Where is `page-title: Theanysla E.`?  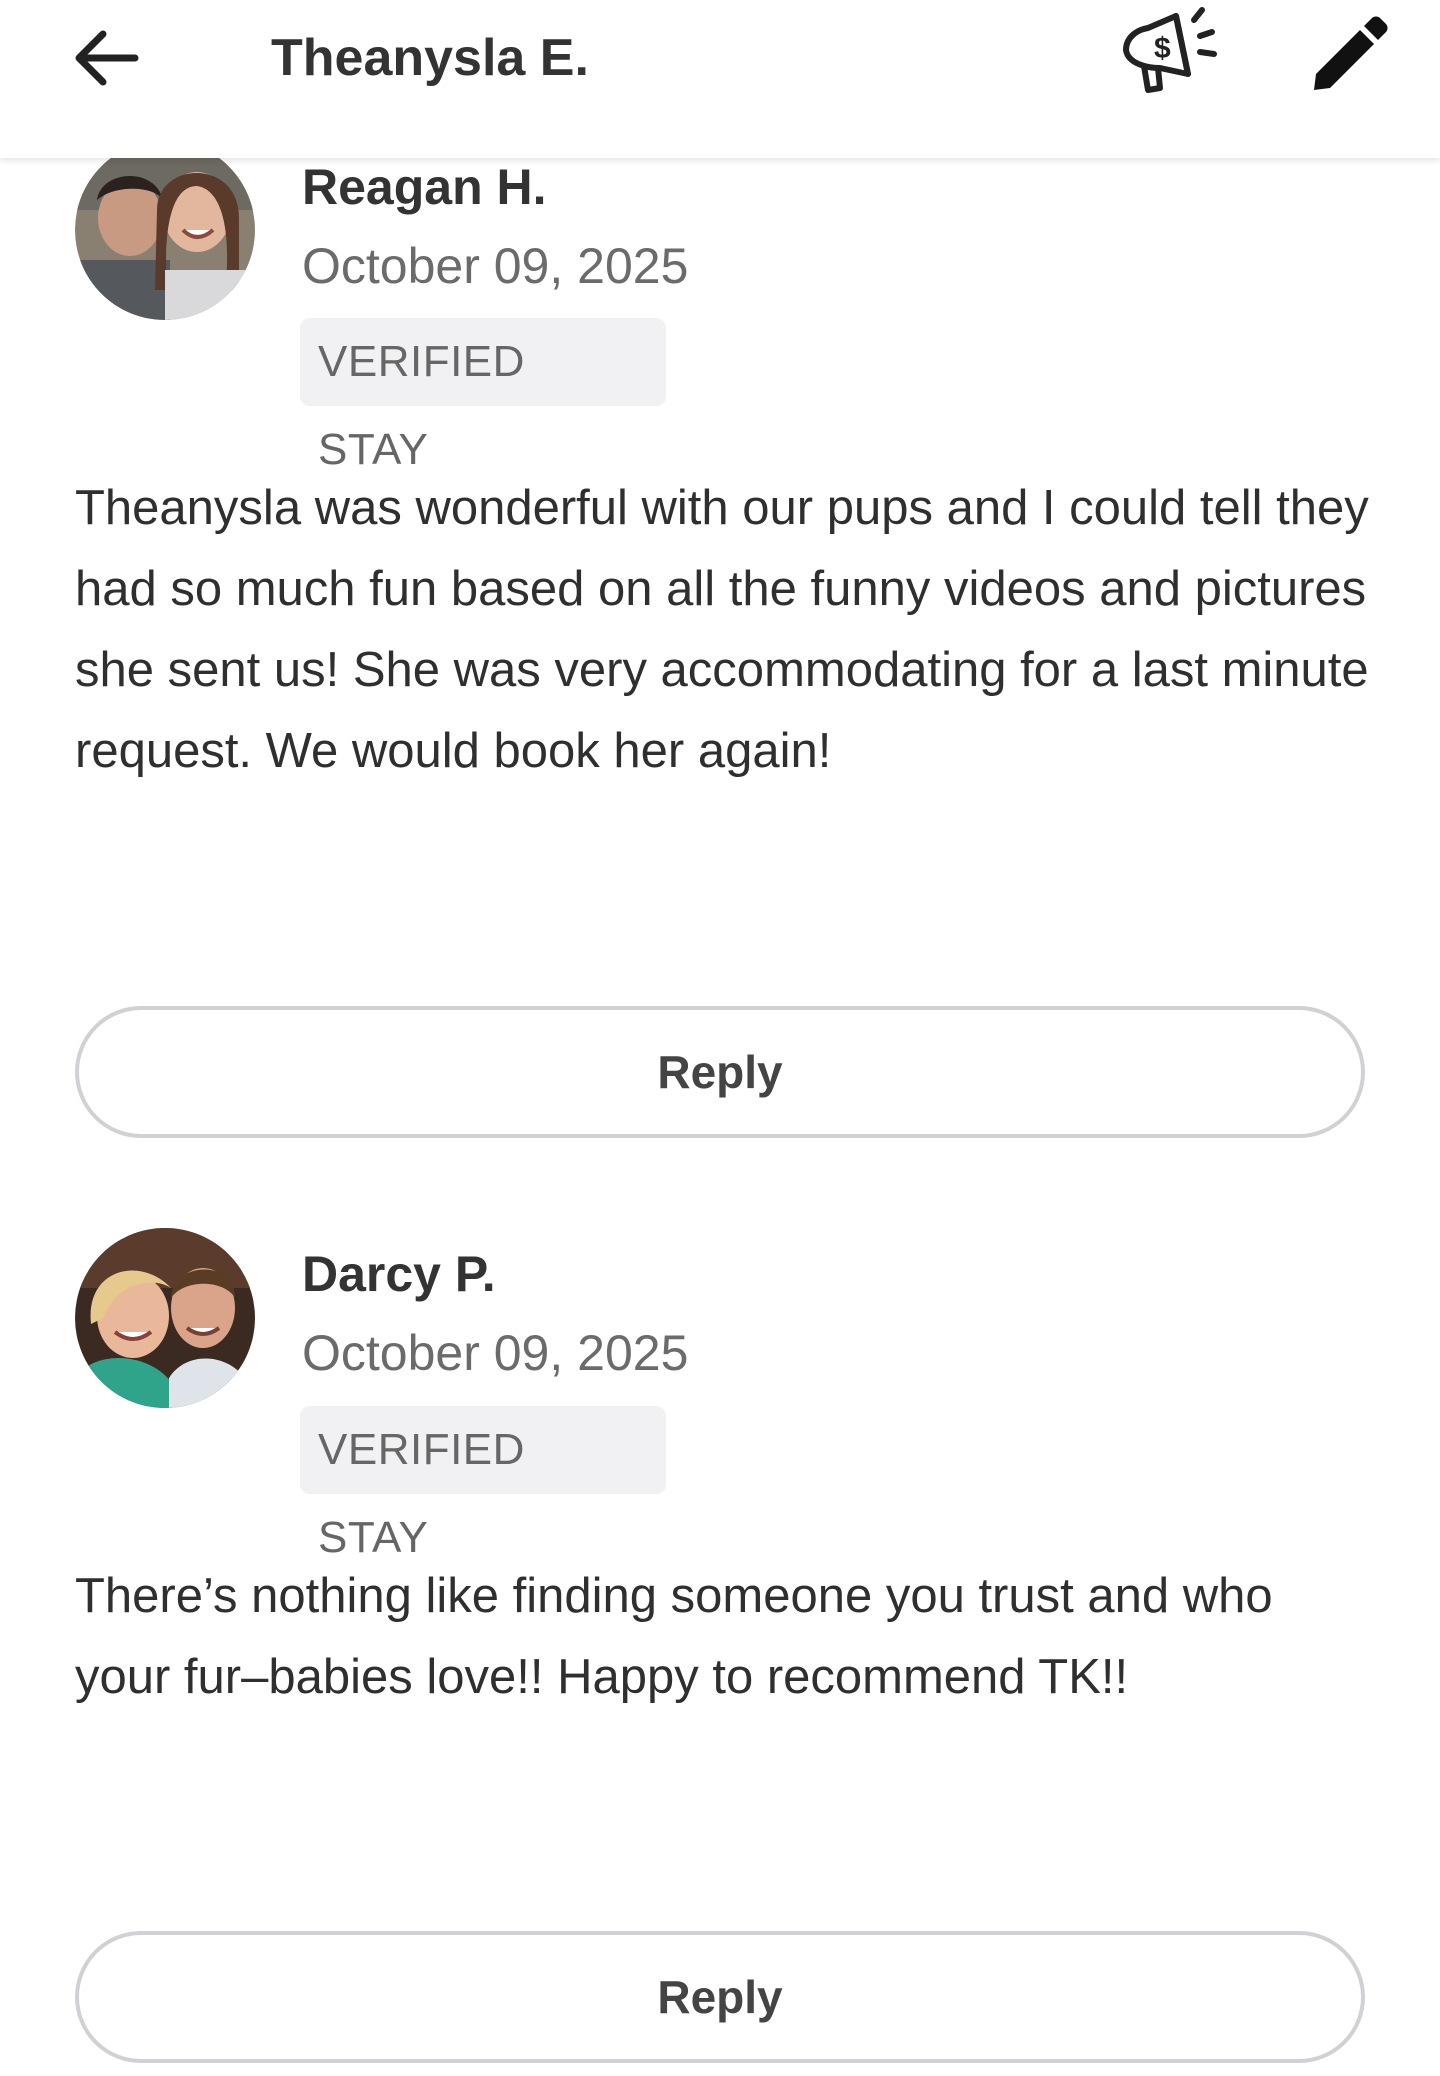 page-title: Theanysla E. is located at coordinates (430, 58).